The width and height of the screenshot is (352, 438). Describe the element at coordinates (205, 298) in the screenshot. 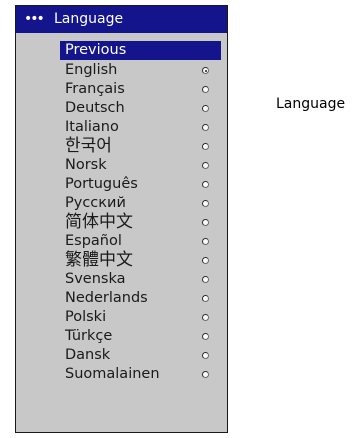

I see `radio-nederlands` at that location.